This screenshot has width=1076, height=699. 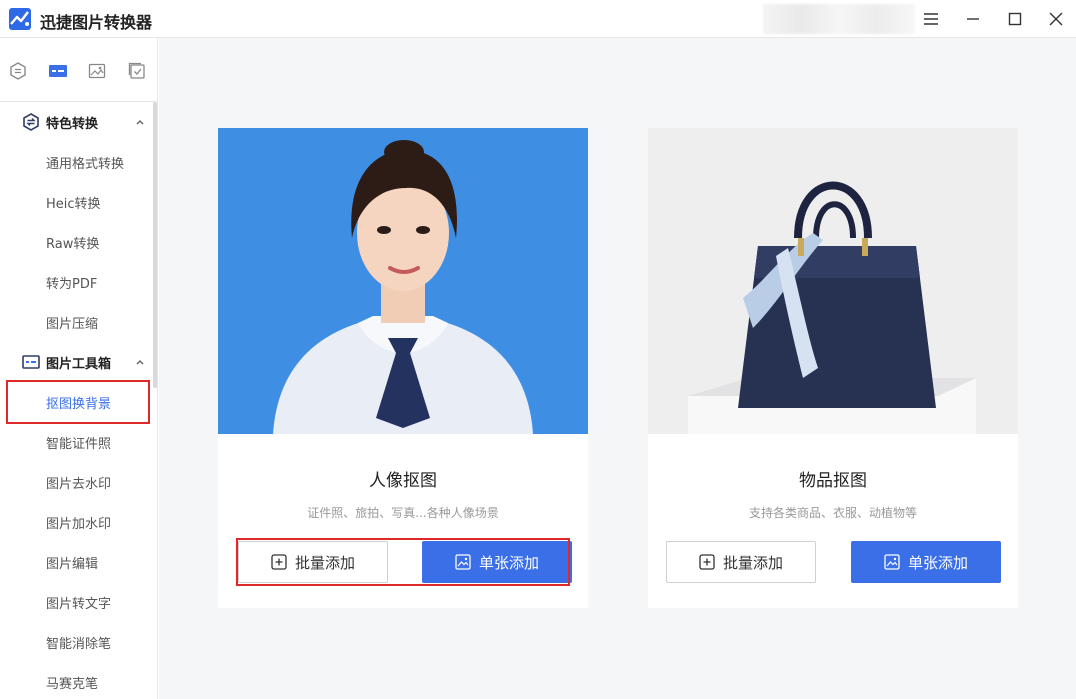 I want to click on close-icon, so click(x=1056, y=19).